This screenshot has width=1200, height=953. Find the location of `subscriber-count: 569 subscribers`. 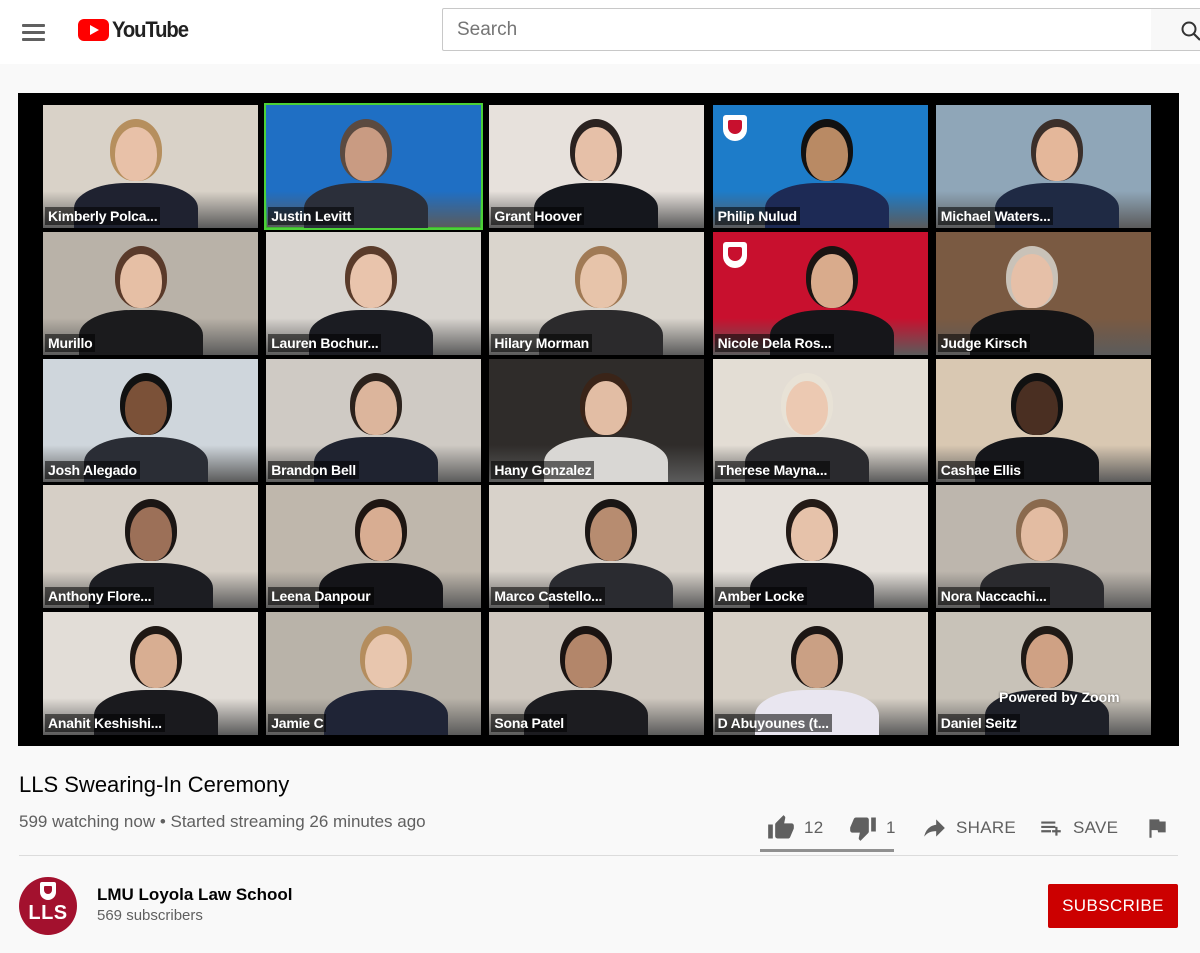

subscriber-count: 569 subscribers is located at coordinates (150, 915).